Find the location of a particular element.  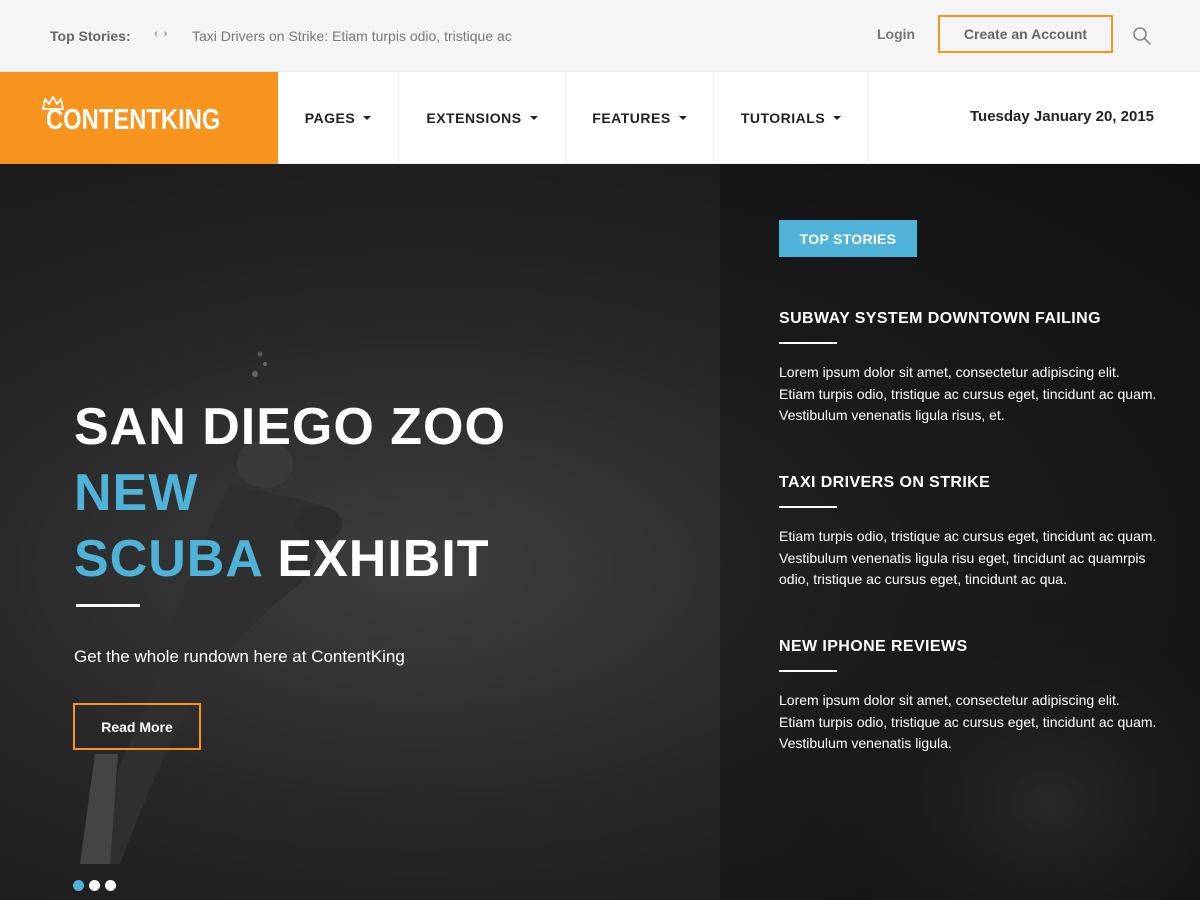

login-link: Login is located at coordinates (896, 34).